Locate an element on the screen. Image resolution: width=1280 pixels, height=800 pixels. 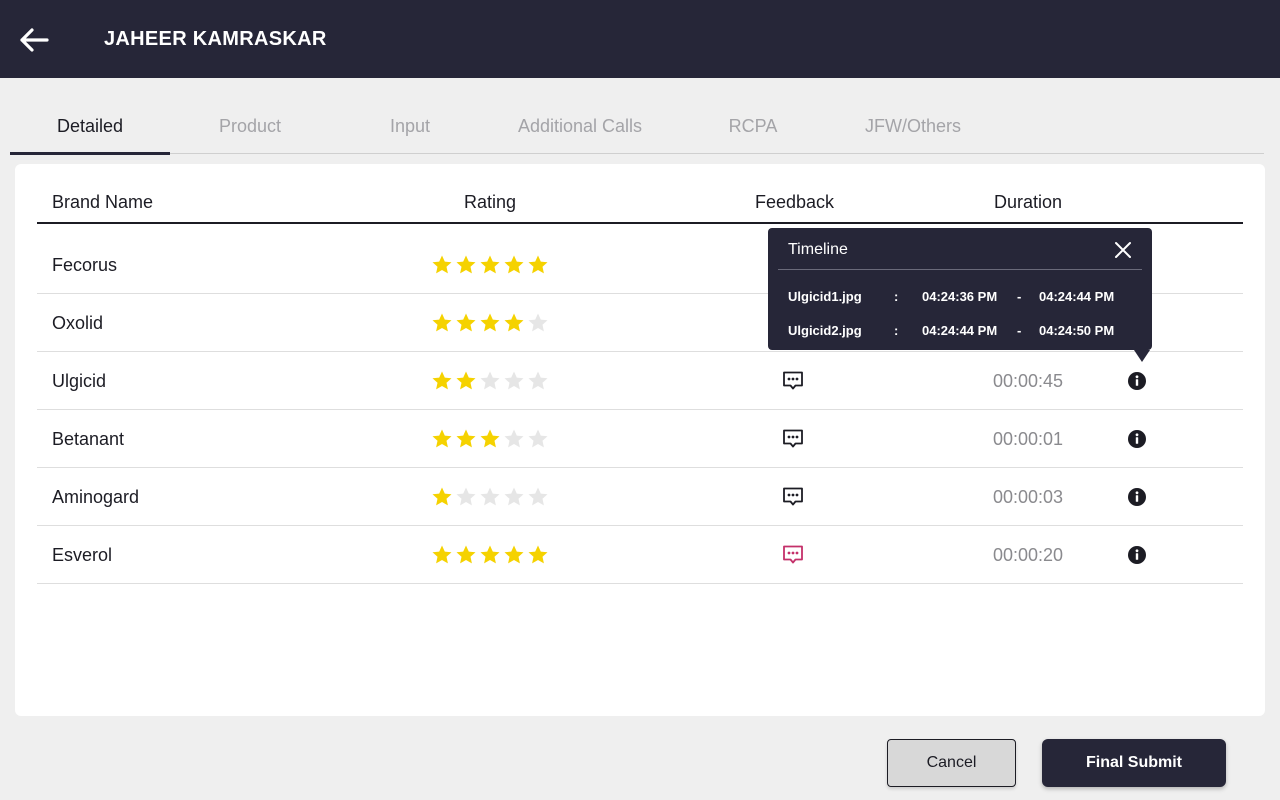
duration-value: 00:00:45 is located at coordinates (1028, 380).